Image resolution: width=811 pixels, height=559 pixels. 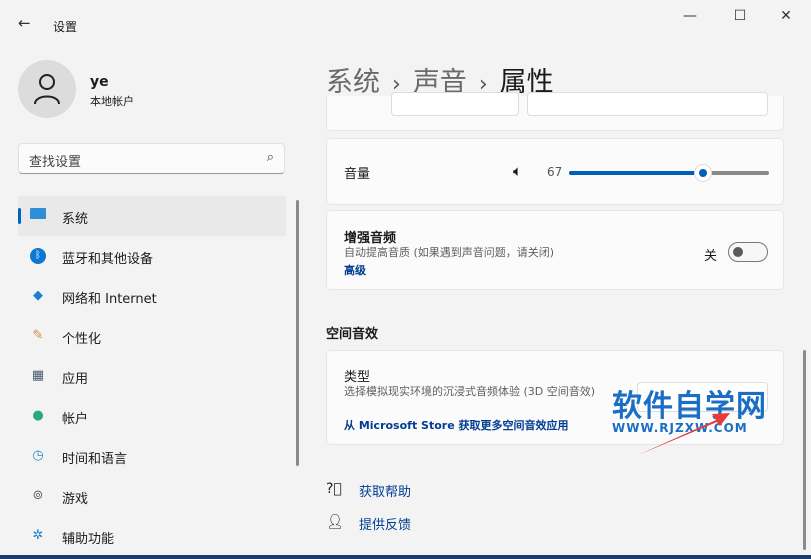 What do you see at coordinates (449, 252) in the screenshot?
I see `enhance-audio-desc: 自动提高音质 (如果遇到声音问题，请关闭)` at bounding box center [449, 252].